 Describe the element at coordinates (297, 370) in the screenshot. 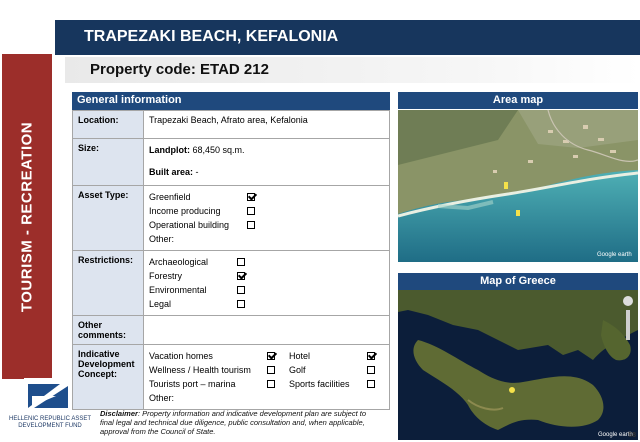

I see `concept-option: Golf` at that location.